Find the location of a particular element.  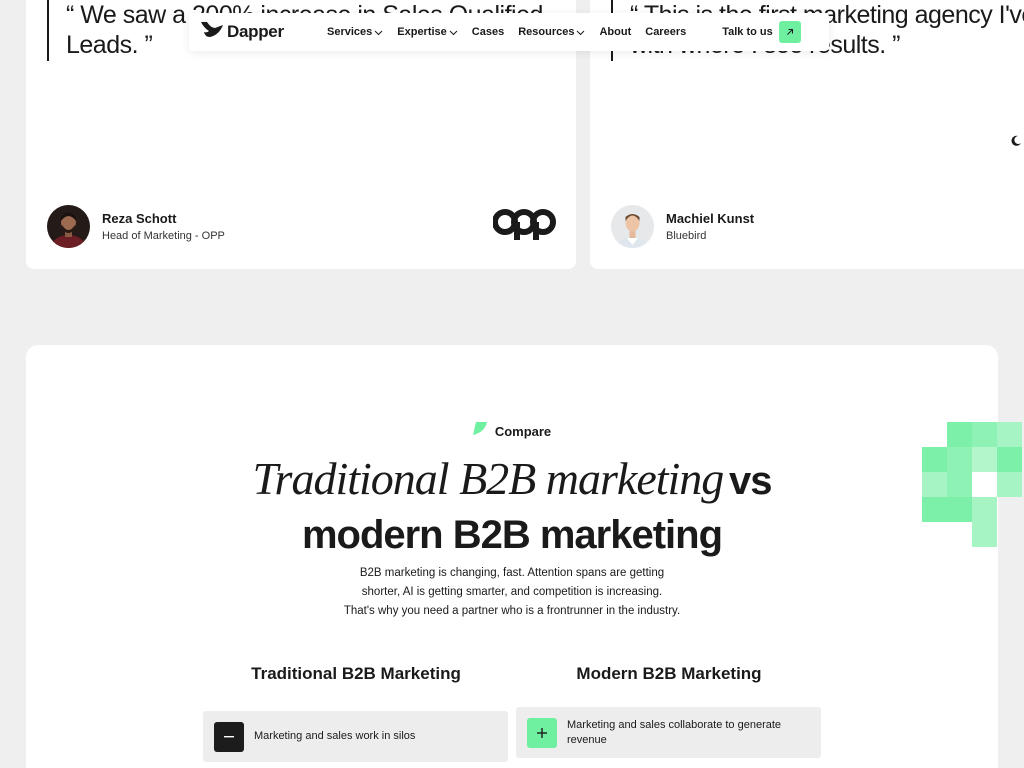

testimonial-author: Machiel Kunst Bluebird is located at coordinates (682, 226).